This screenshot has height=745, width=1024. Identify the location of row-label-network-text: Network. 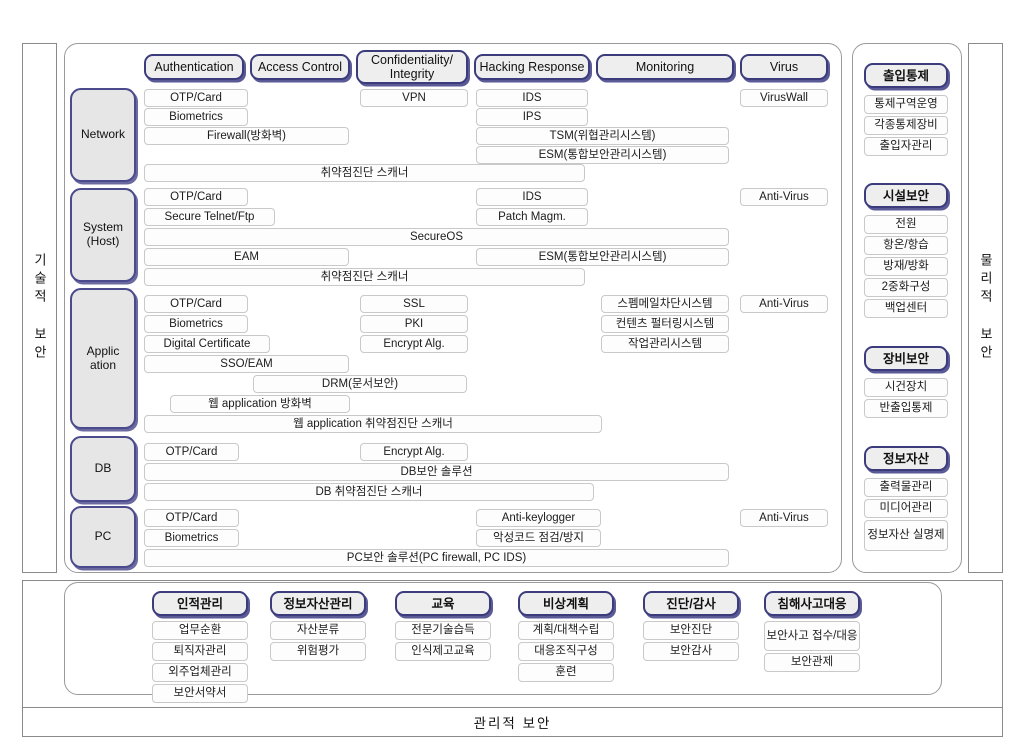
(102, 134).